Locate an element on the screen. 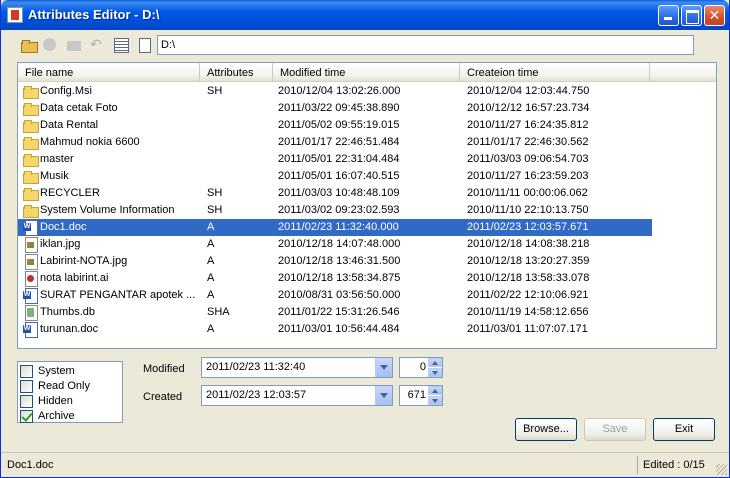 This screenshot has height=478, width=730. checkbox-label: Read Only is located at coordinates (64, 386).